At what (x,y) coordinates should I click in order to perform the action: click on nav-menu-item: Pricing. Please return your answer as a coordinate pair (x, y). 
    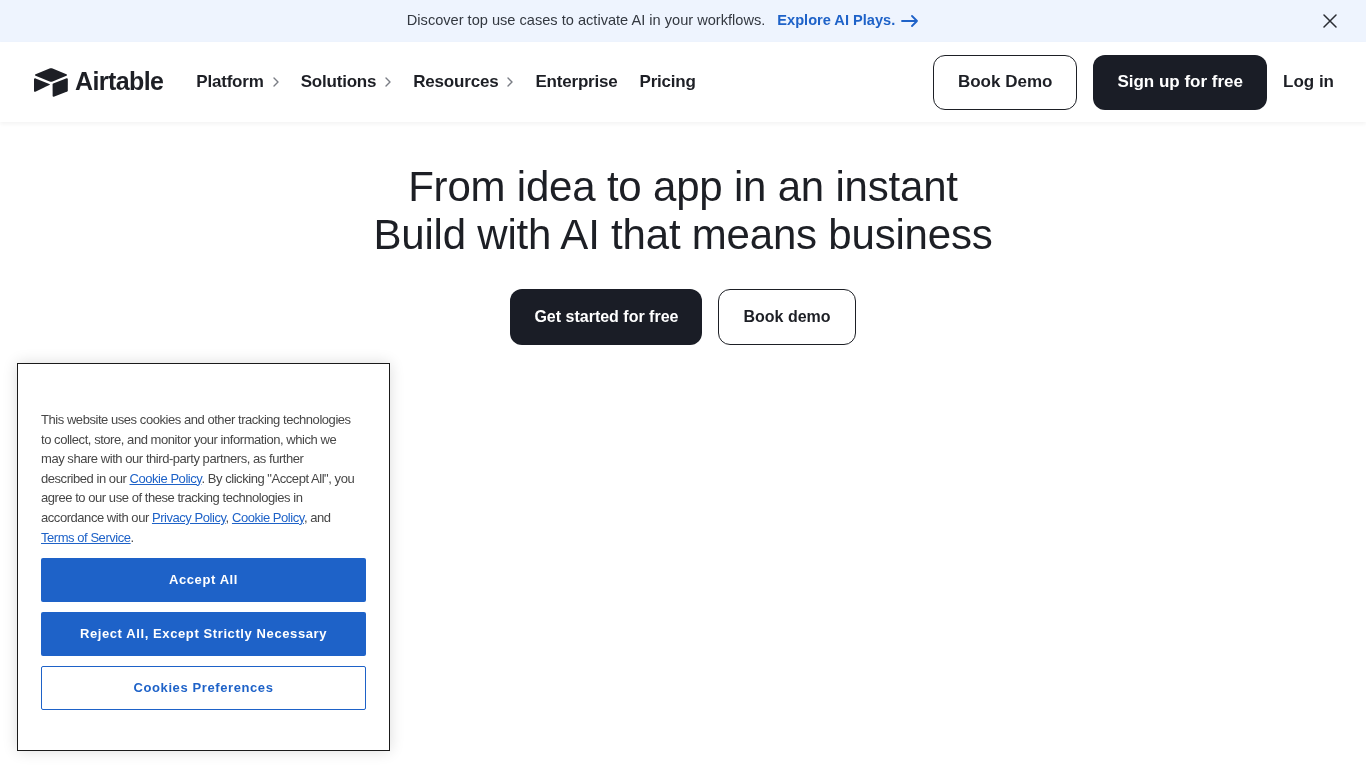
    Looking at the image, I should click on (667, 82).